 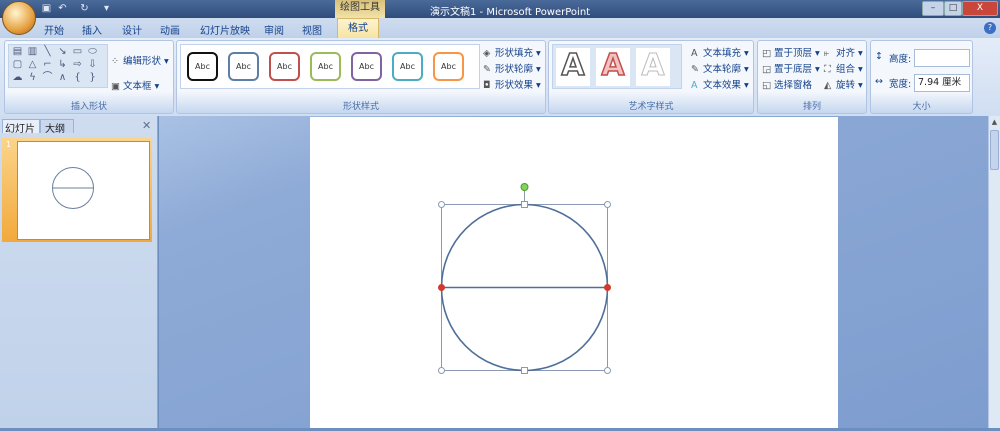 What do you see at coordinates (17, 78) in the screenshot?
I see `cloud-icon: ☁` at bounding box center [17, 78].